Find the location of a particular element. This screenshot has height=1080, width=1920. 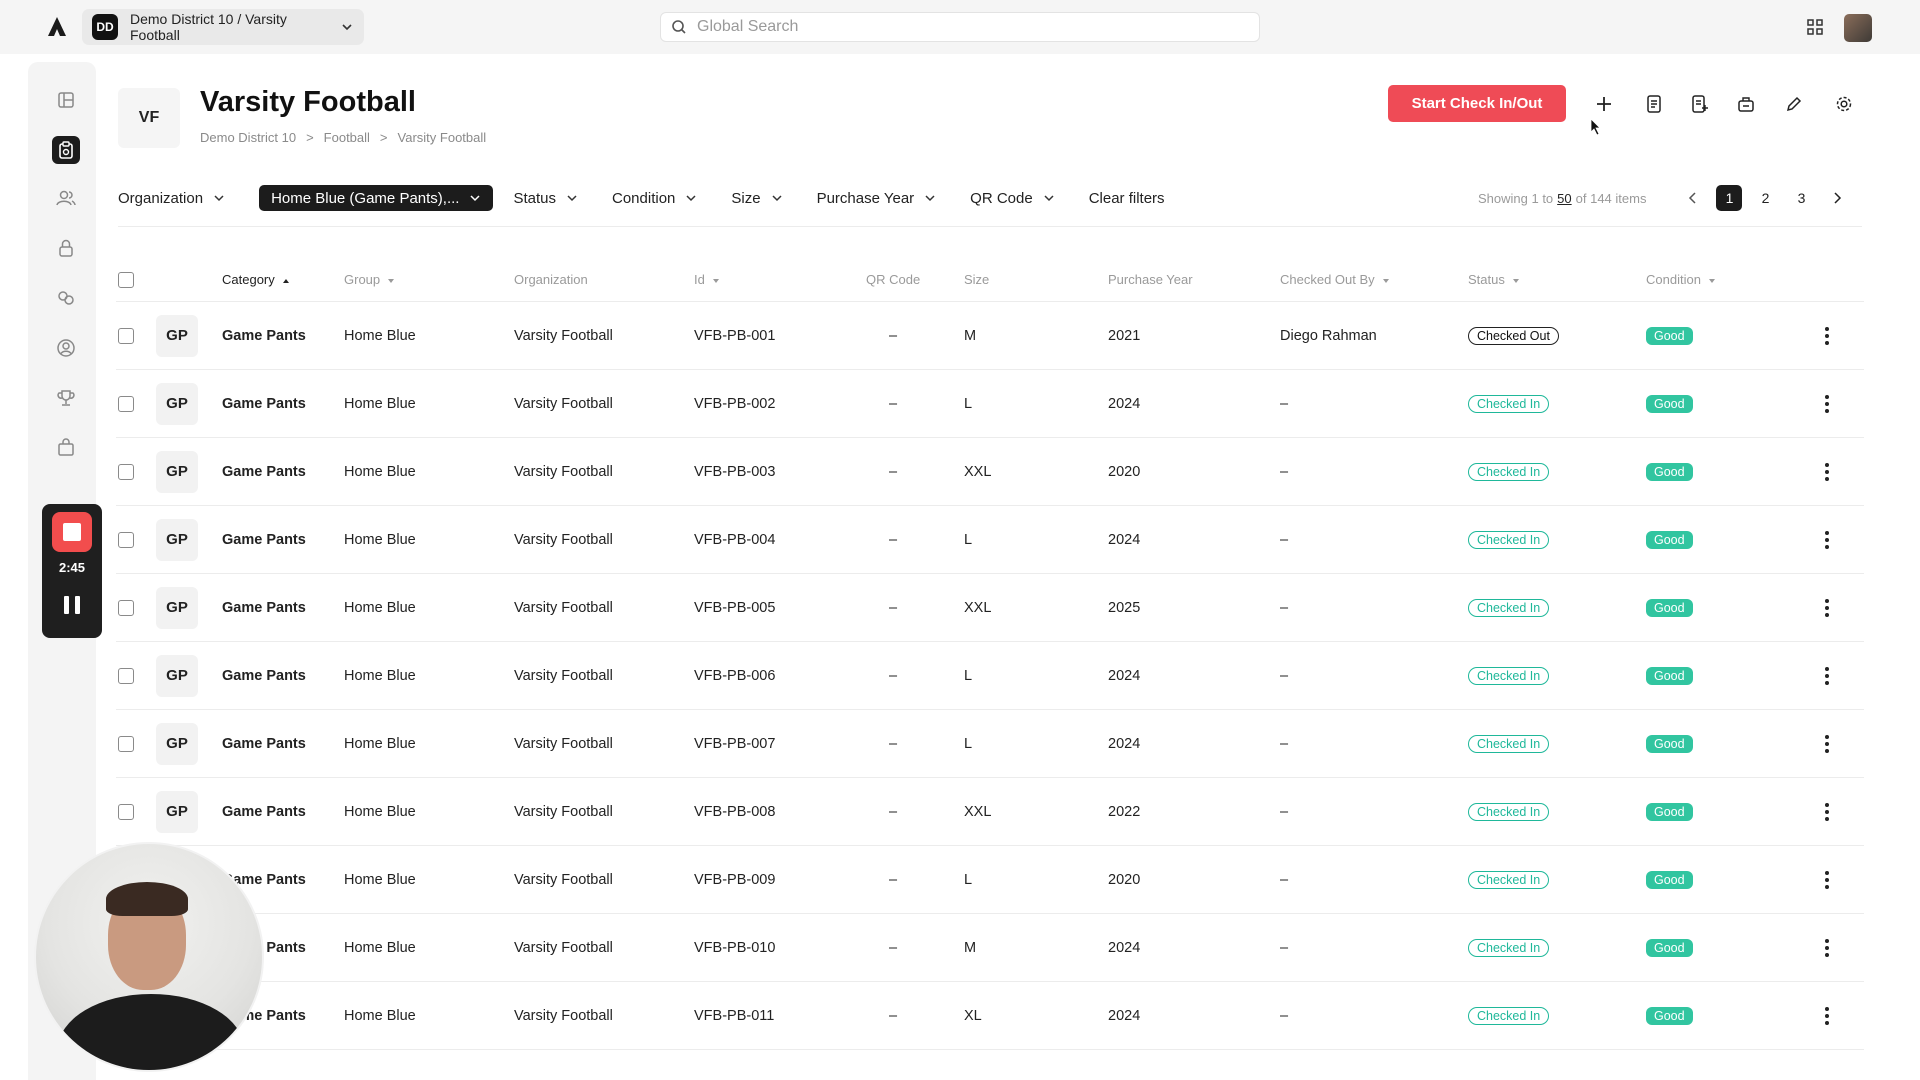

clear-filters-button: Clear filters is located at coordinates (1127, 198).